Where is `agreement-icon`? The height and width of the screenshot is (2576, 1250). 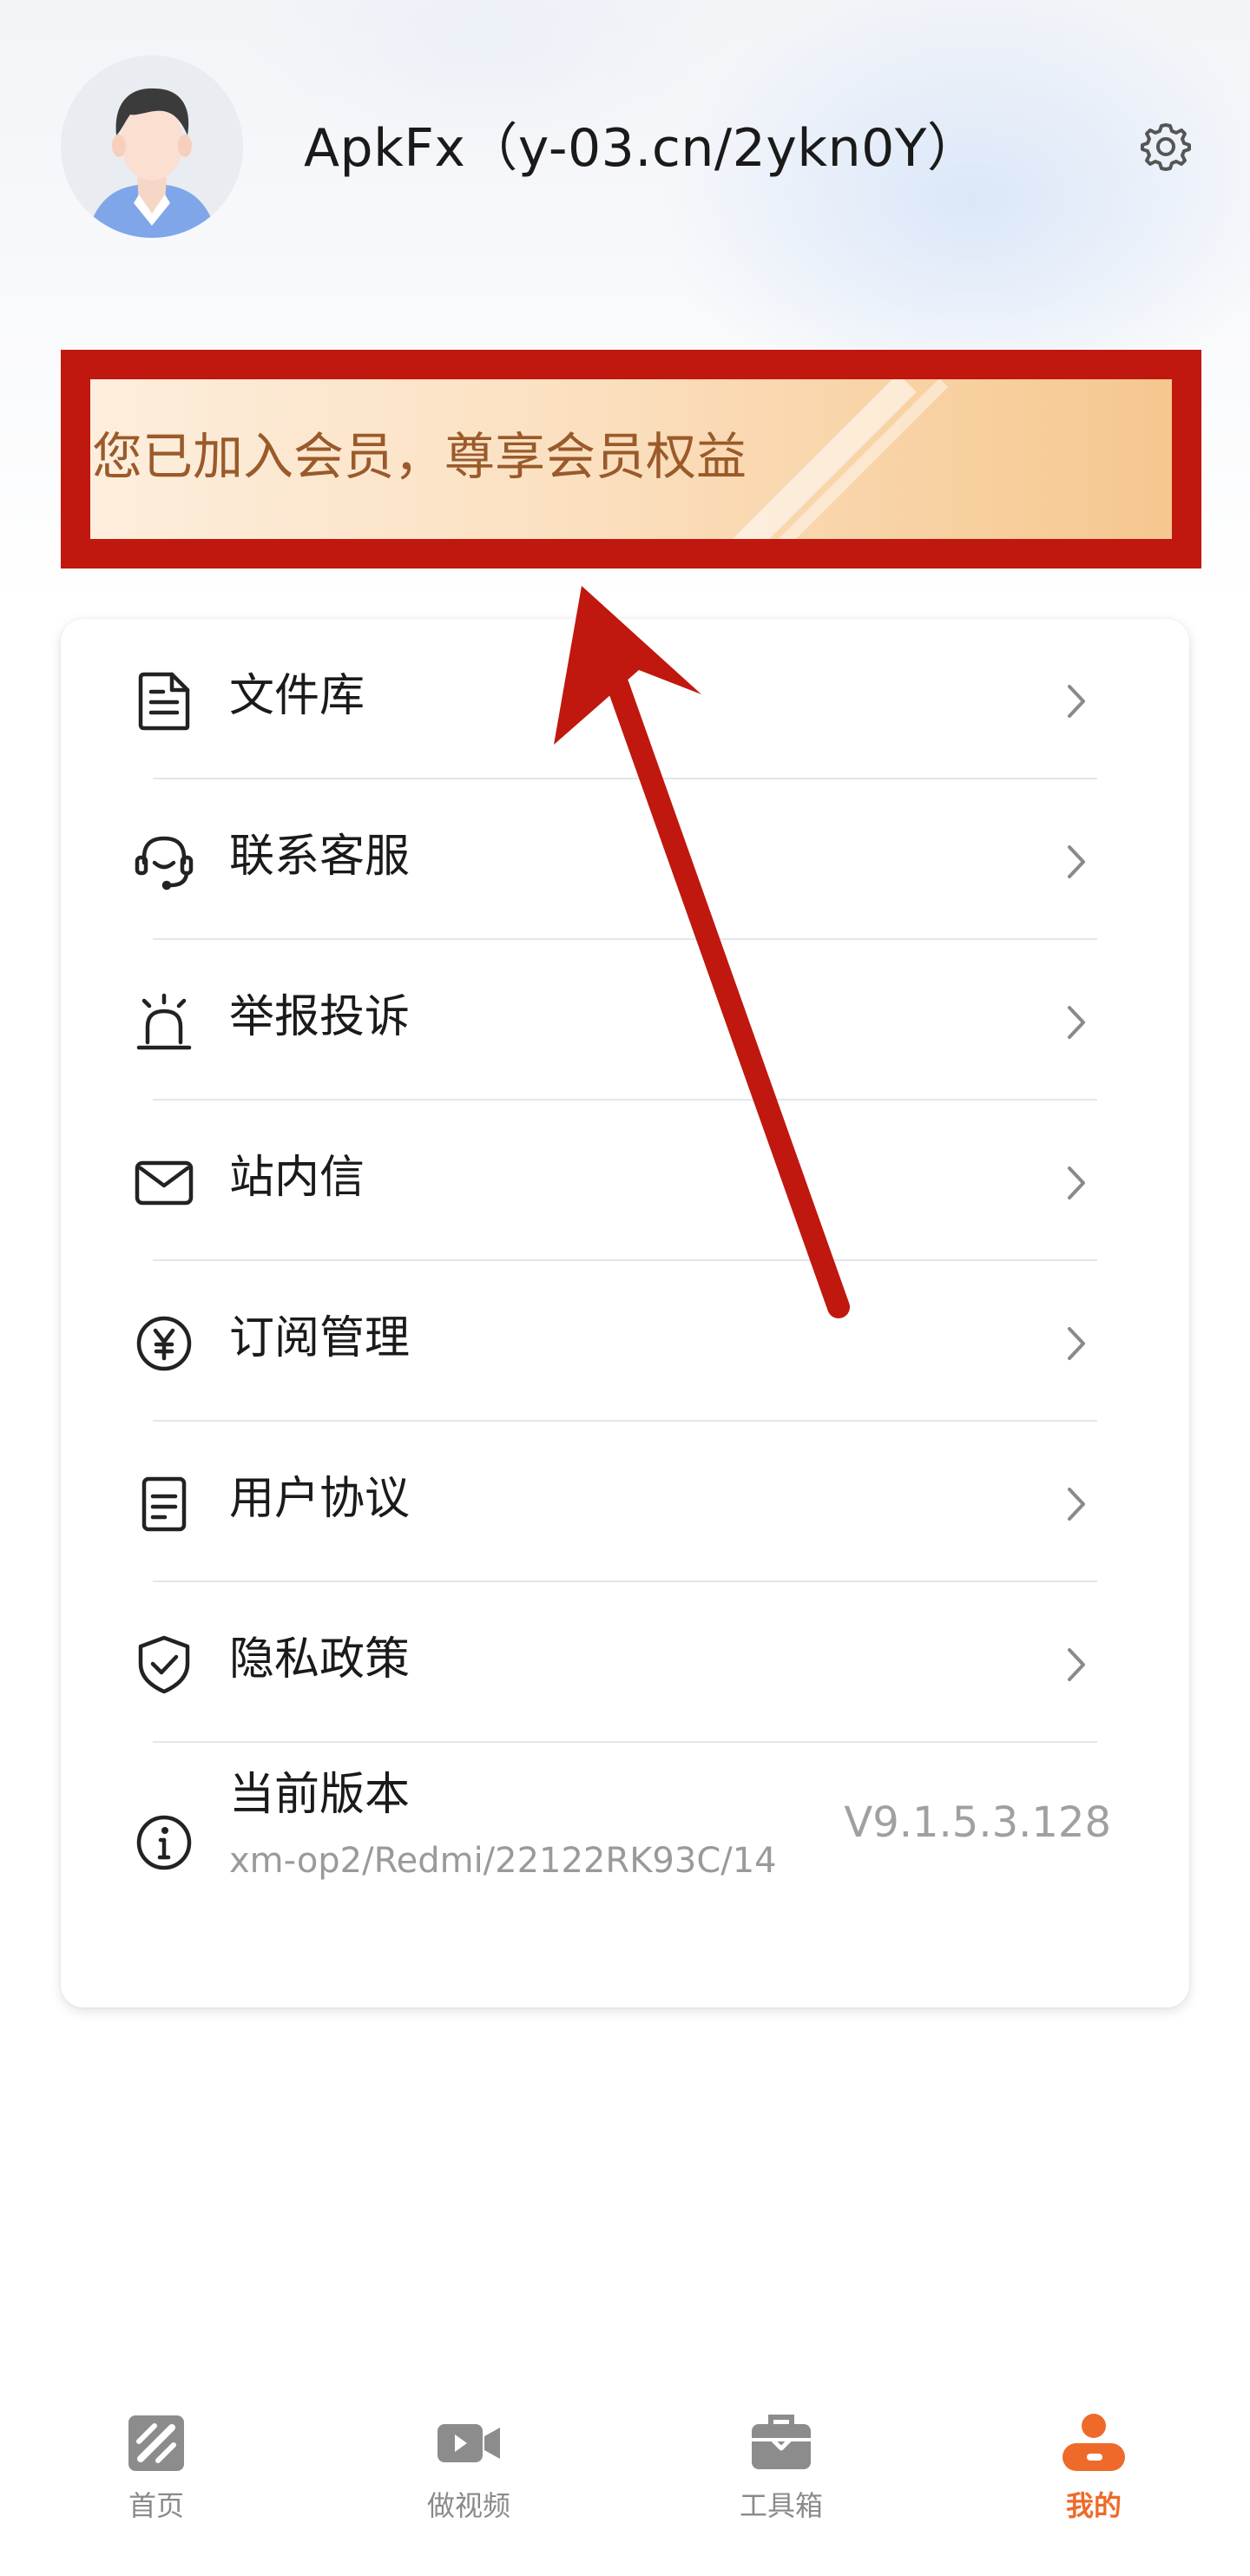 agreement-icon is located at coordinates (164, 1504).